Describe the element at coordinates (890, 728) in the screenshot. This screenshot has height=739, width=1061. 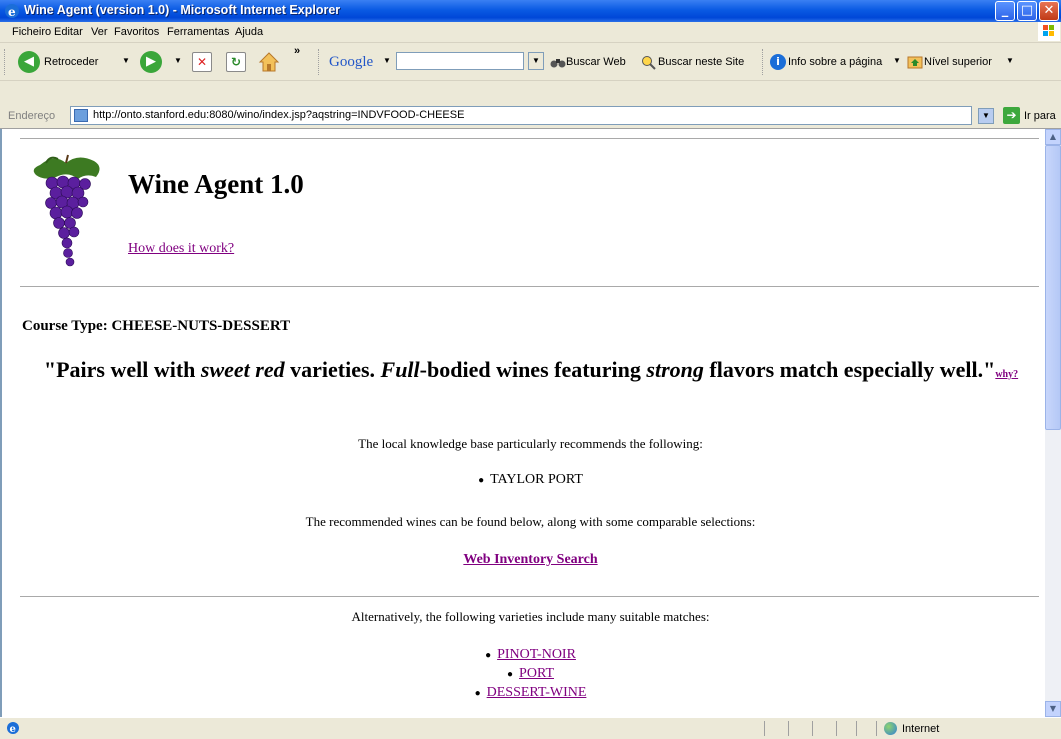
I see `internet-zone-icon` at that location.